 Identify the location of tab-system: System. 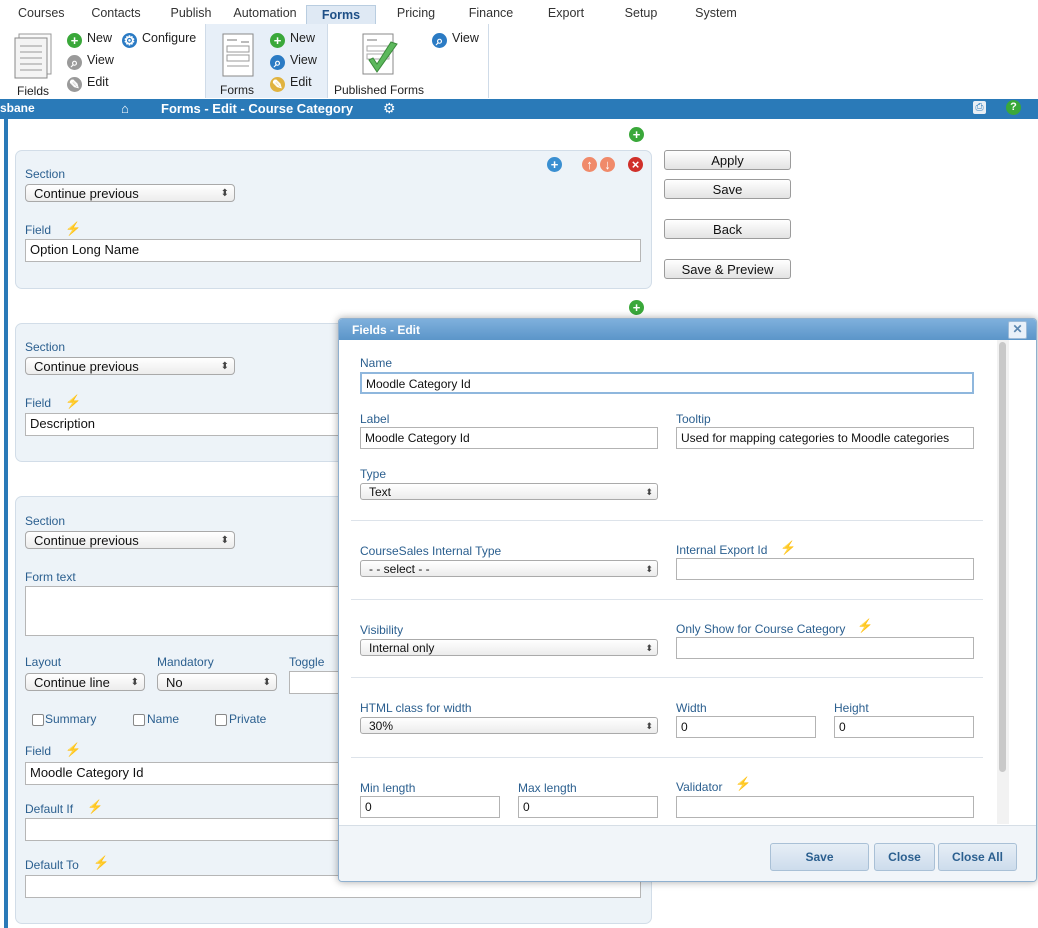
(716, 13).